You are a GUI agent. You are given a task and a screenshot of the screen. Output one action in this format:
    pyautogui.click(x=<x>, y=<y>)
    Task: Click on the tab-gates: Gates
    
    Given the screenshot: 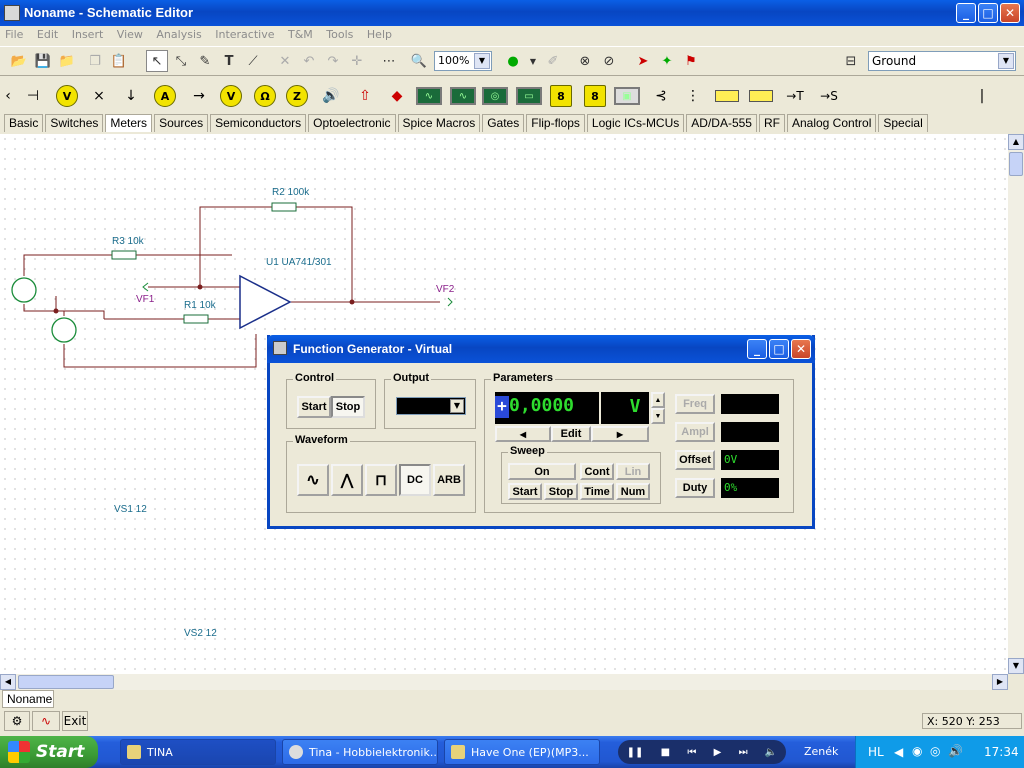 What is the action you would take?
    pyautogui.click(x=503, y=123)
    